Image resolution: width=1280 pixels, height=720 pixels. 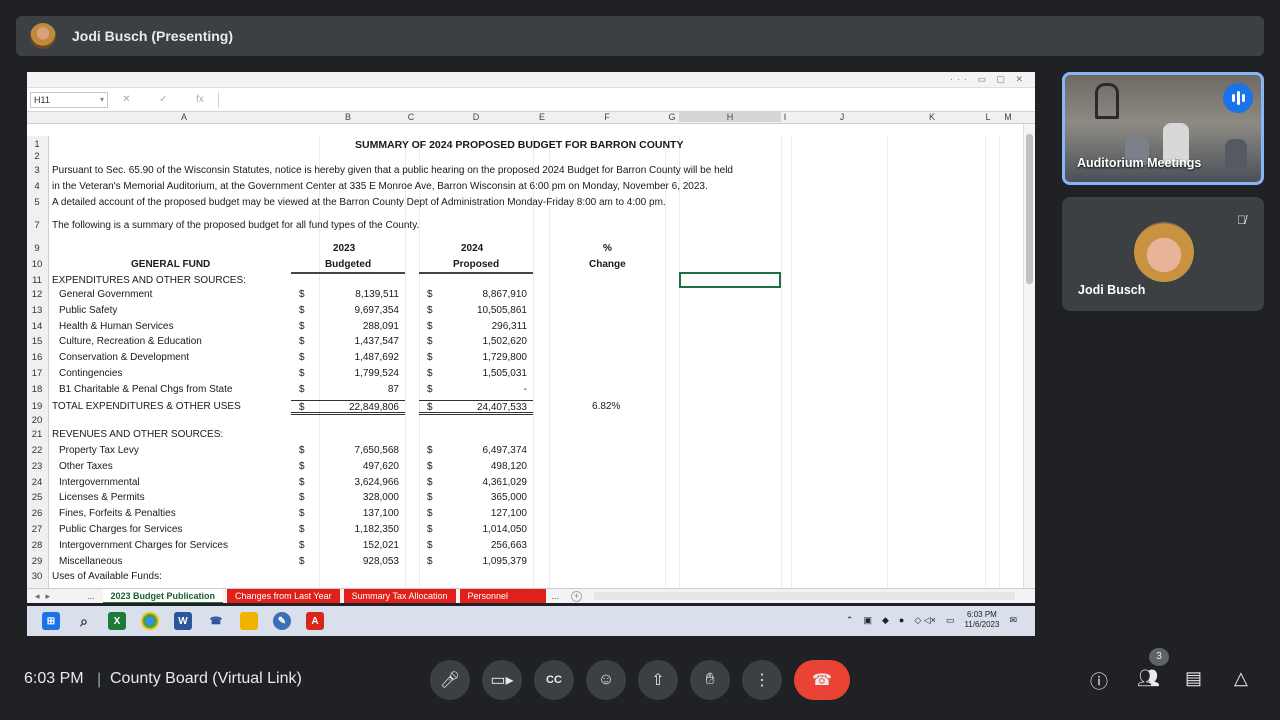 What do you see at coordinates (37, 203) in the screenshot?
I see `row-number: 5` at bounding box center [37, 203].